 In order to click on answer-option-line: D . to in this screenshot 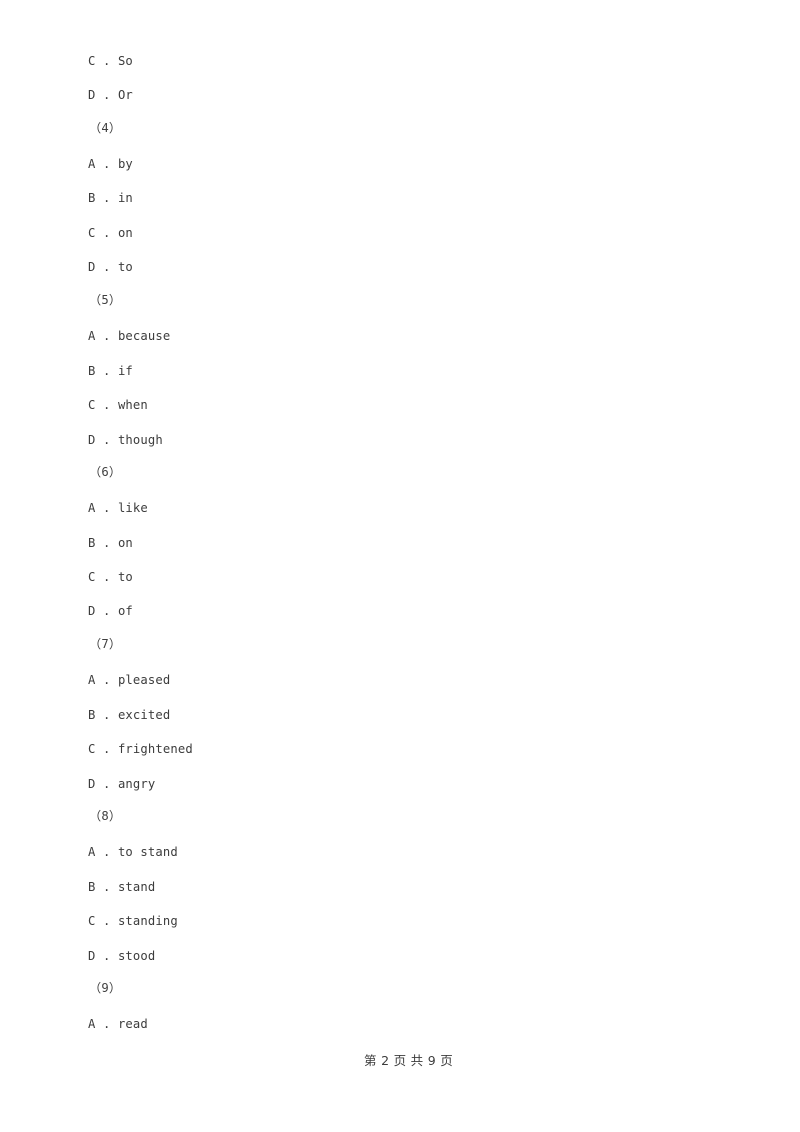, I will do `click(110, 267)`.